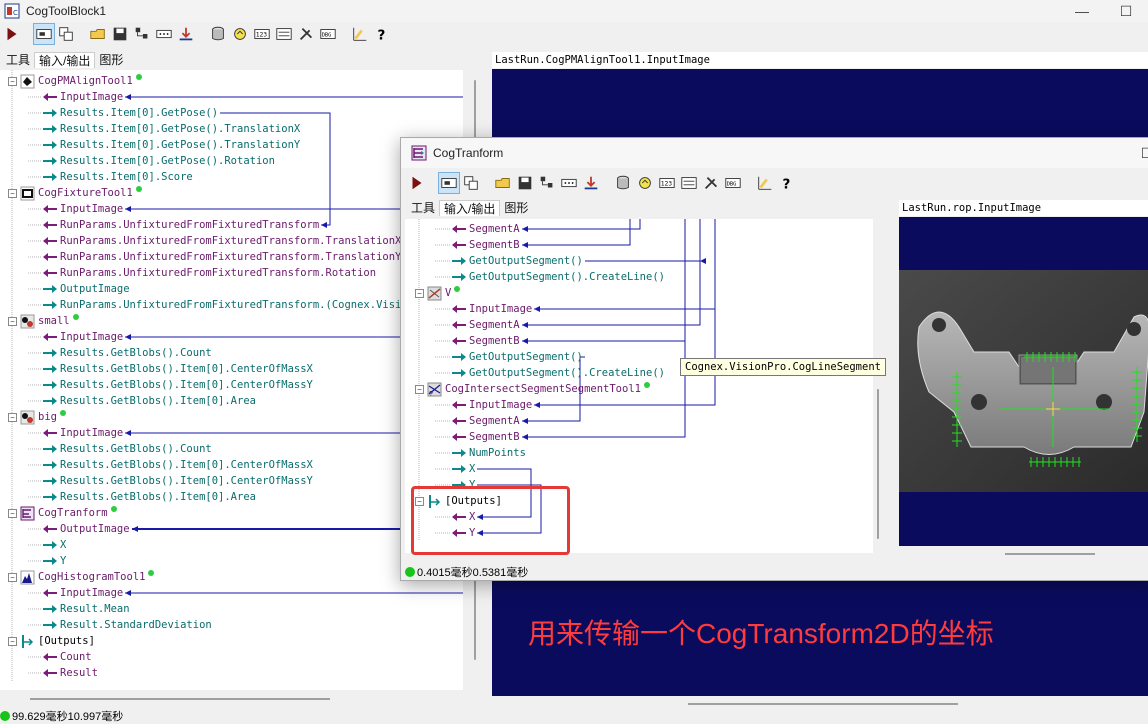 The image size is (1148, 724). I want to click on tree-tool-node: − CogPMAlignTool1, so click(75, 81).